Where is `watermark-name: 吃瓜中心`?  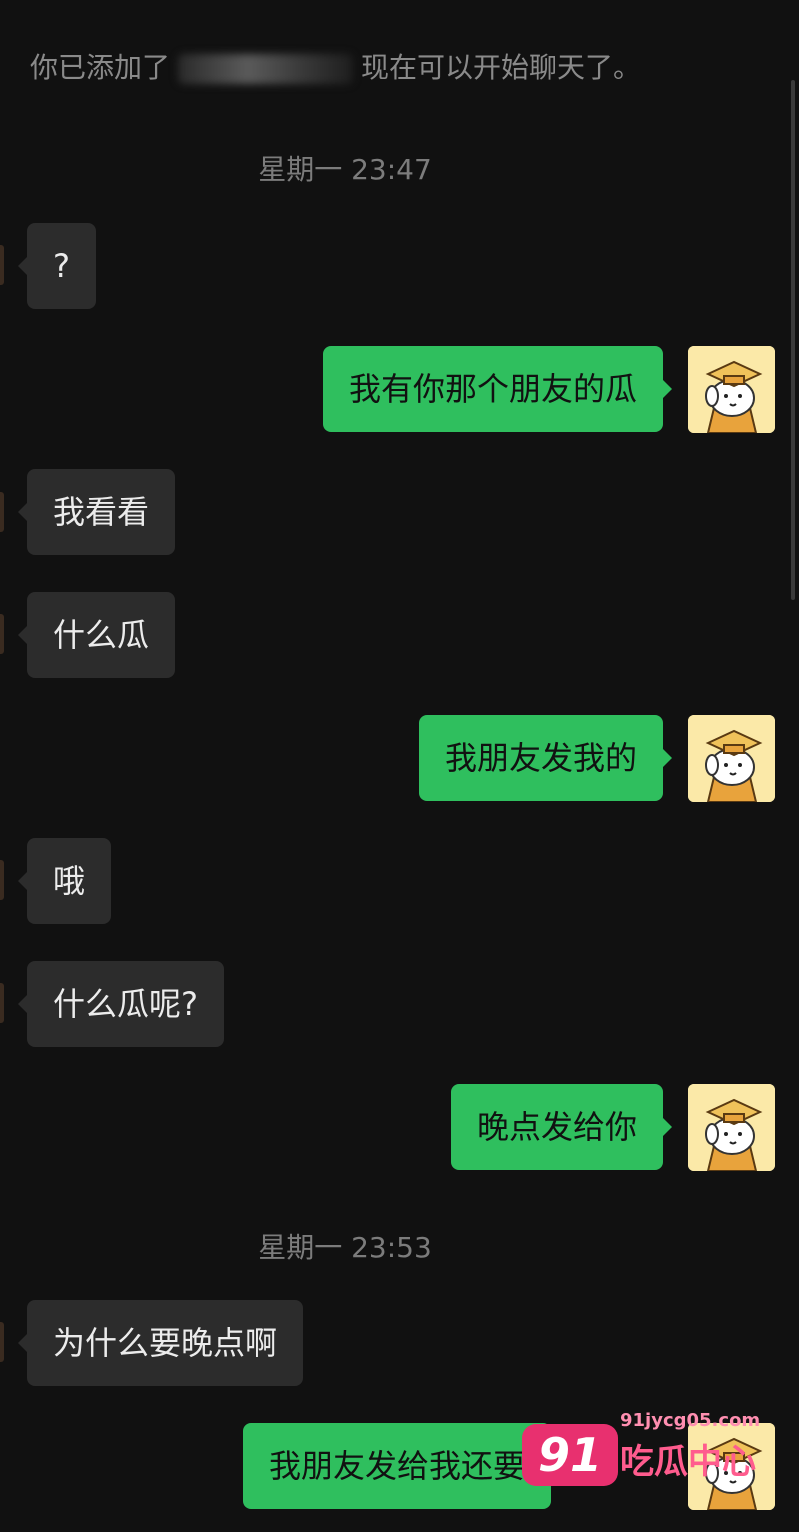
watermark-name: 吃瓜中心 is located at coordinates (688, 1462).